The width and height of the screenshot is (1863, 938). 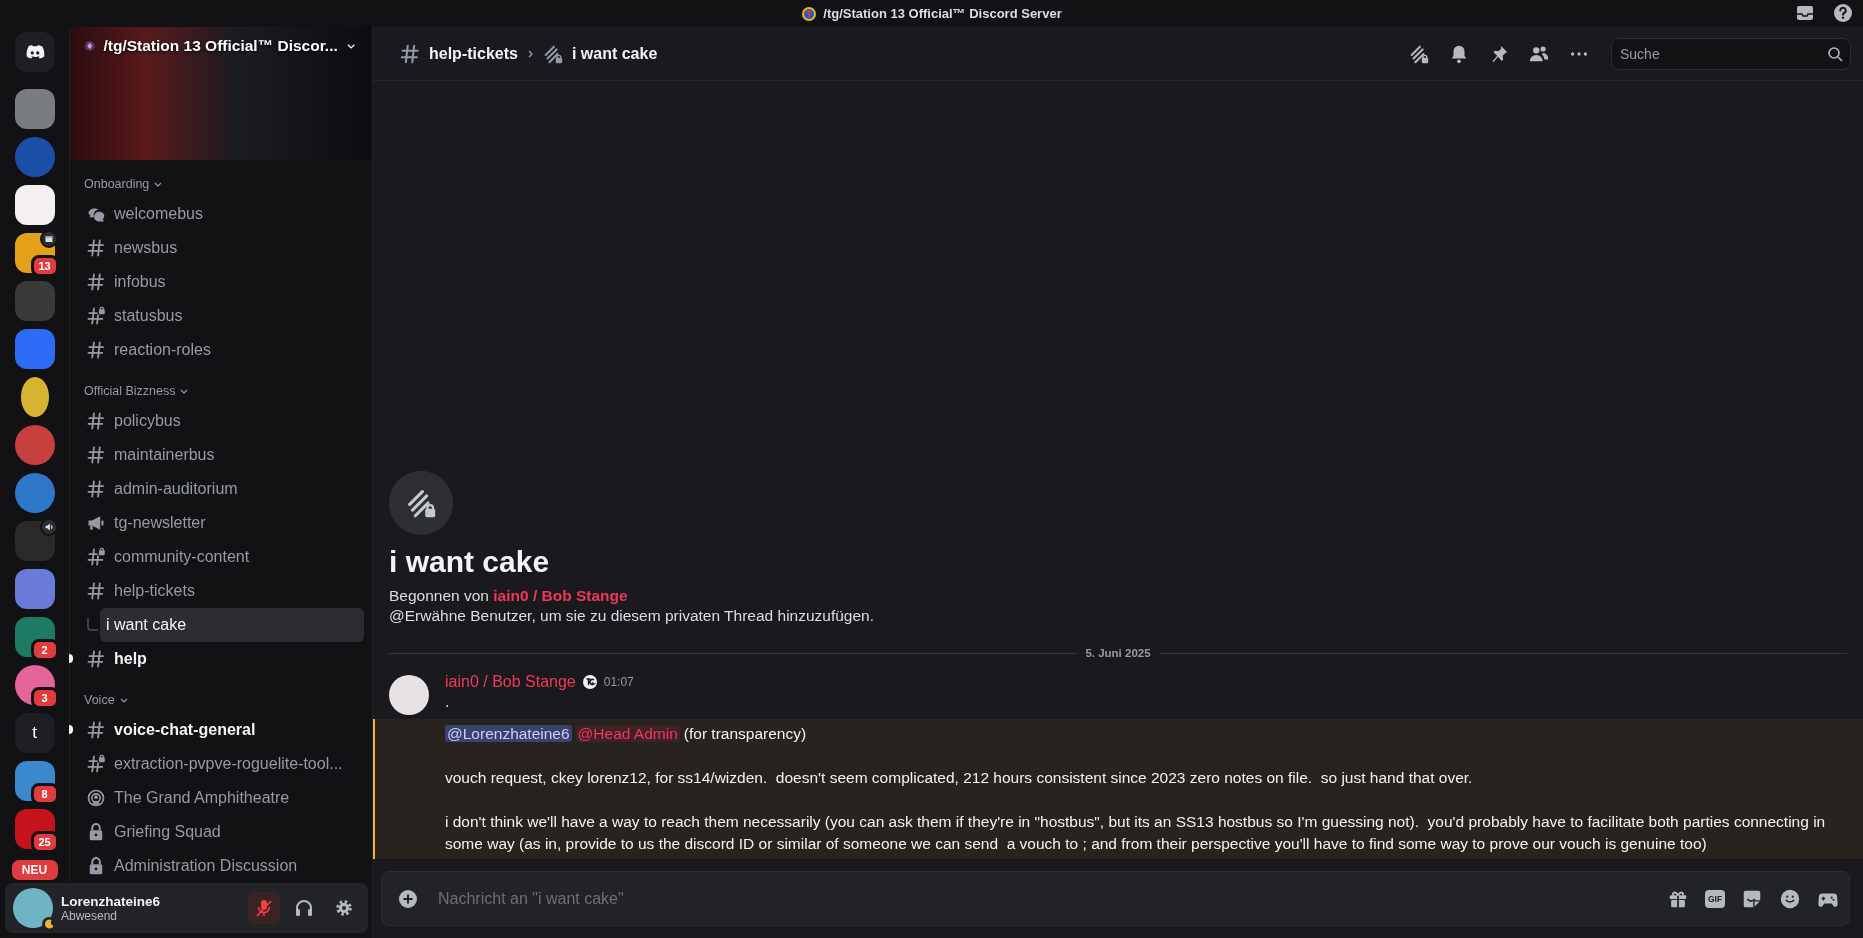 I want to click on message-text: (for transparency), so click(x=745, y=733).